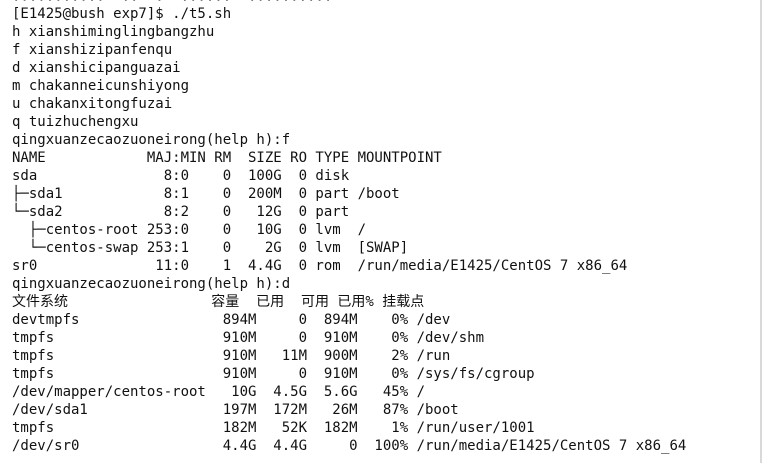  What do you see at coordinates (181, 176) in the screenshot?
I see `lsblk-row: sda 8:0 0 100G 0 disk` at bounding box center [181, 176].